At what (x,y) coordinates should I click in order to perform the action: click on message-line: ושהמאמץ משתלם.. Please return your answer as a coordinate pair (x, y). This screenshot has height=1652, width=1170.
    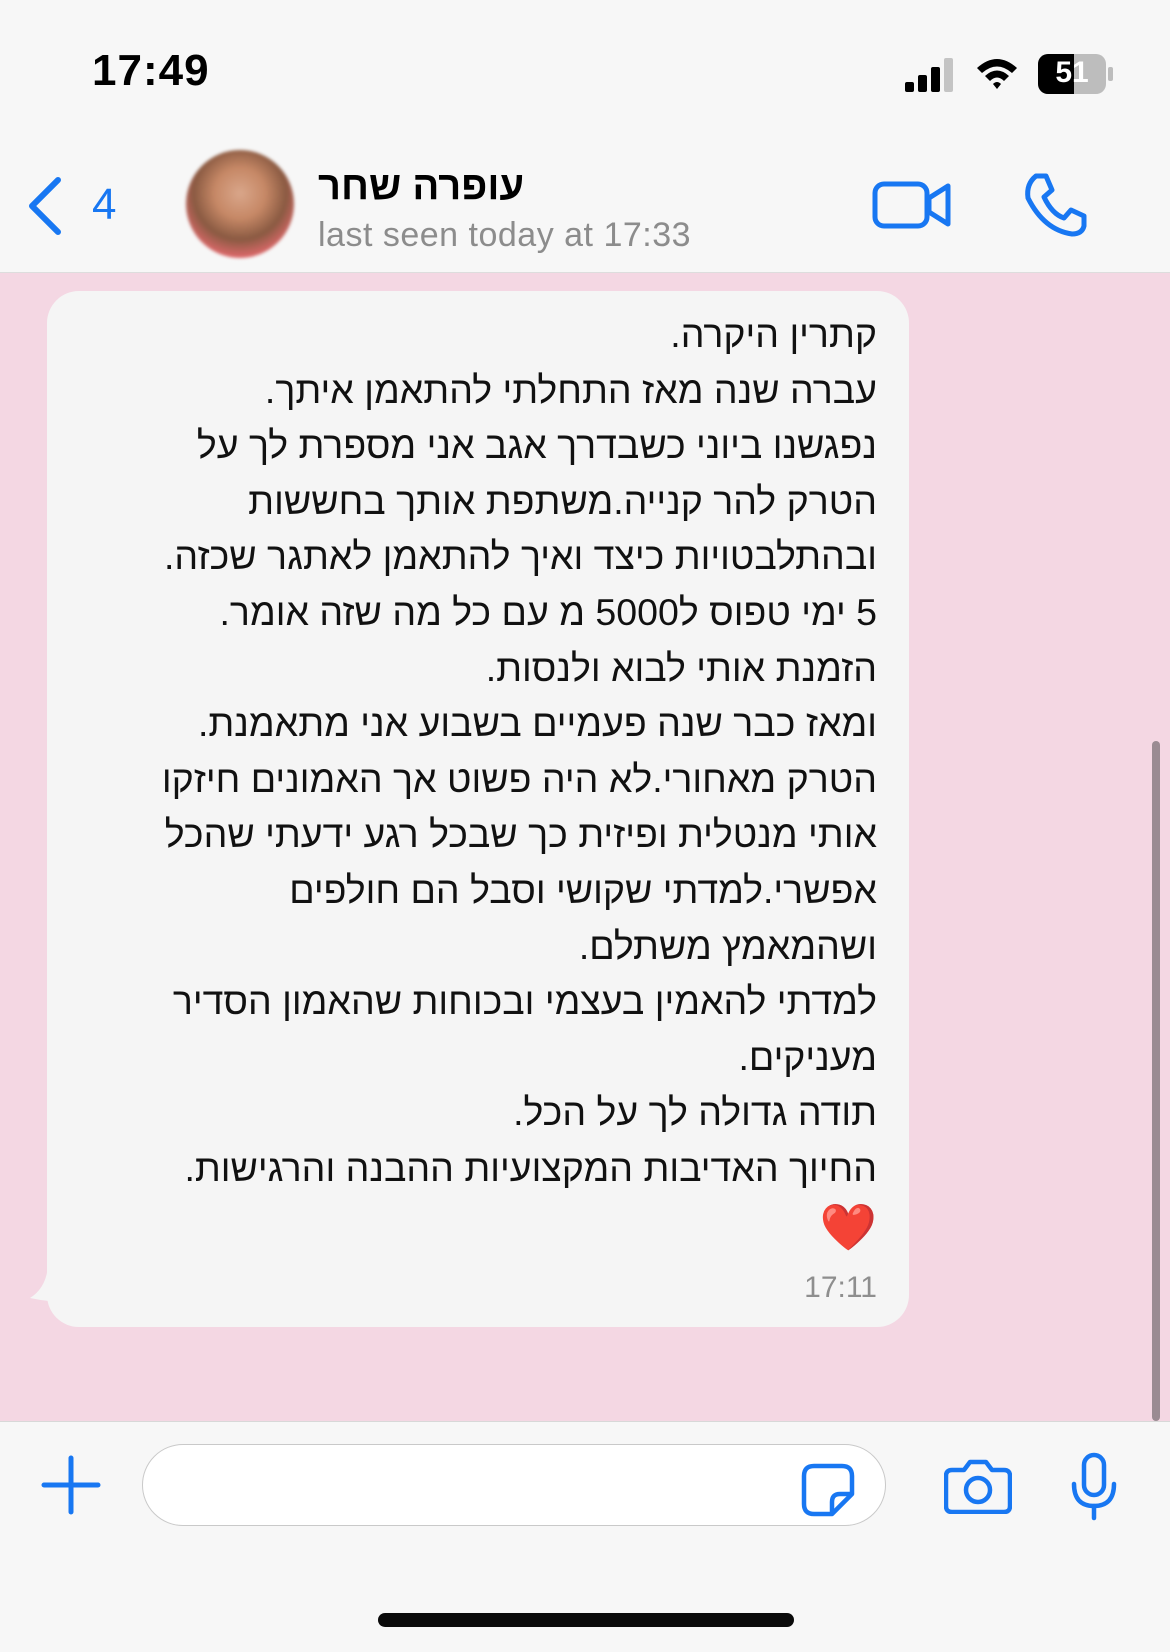
    Looking at the image, I should click on (727, 945).